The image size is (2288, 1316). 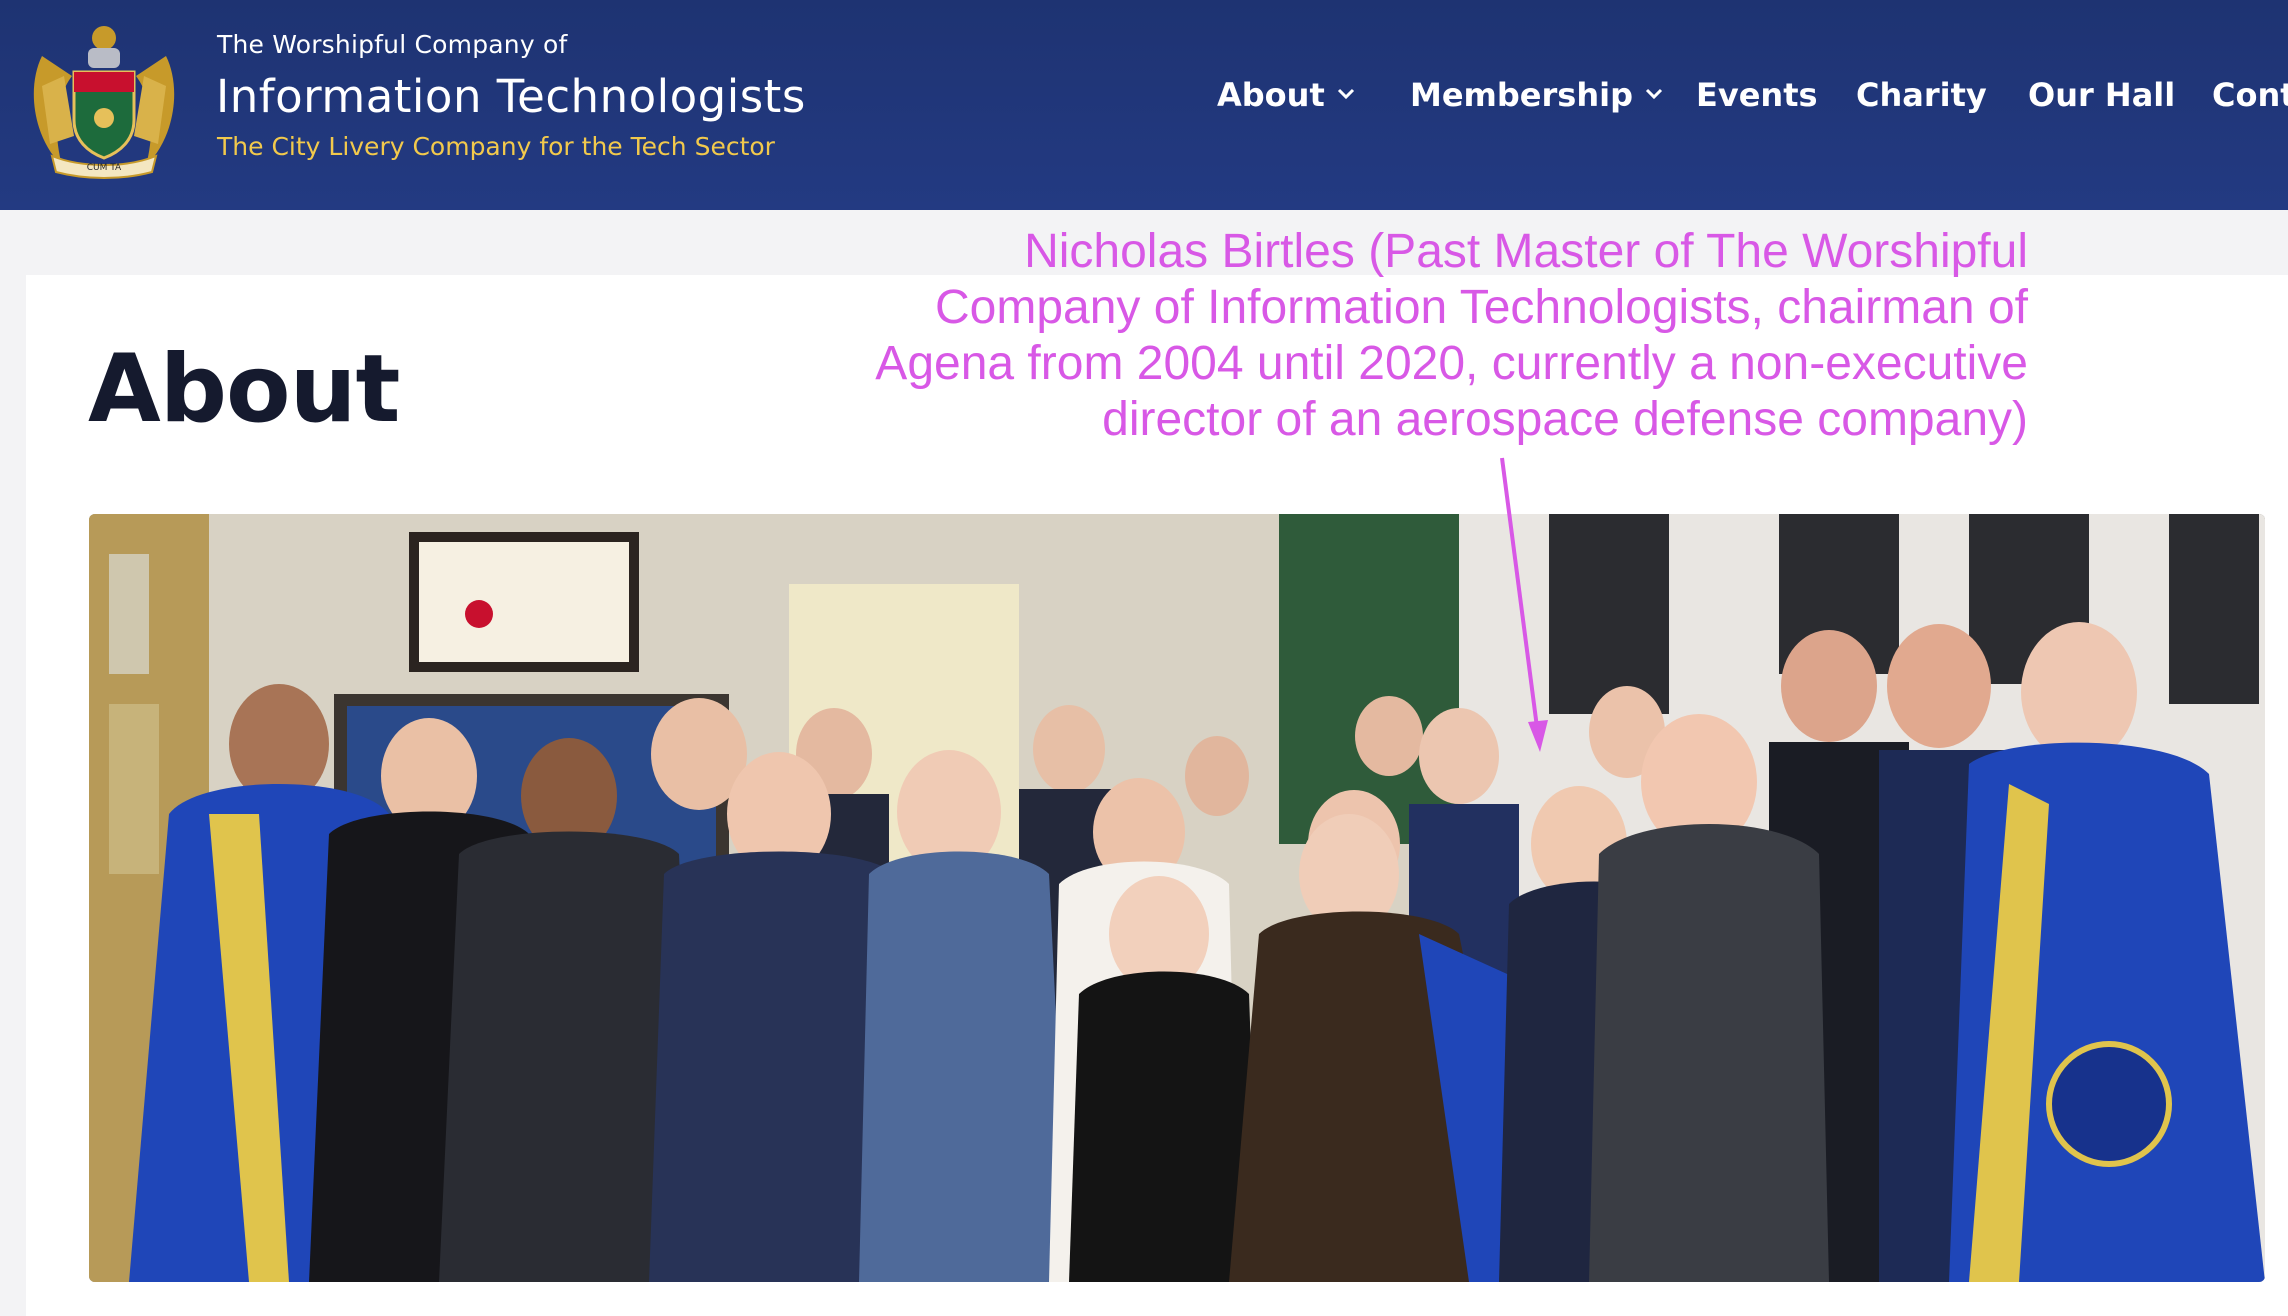 What do you see at coordinates (104, 99) in the screenshot?
I see `coat-of-arms-icon: CUM TA` at bounding box center [104, 99].